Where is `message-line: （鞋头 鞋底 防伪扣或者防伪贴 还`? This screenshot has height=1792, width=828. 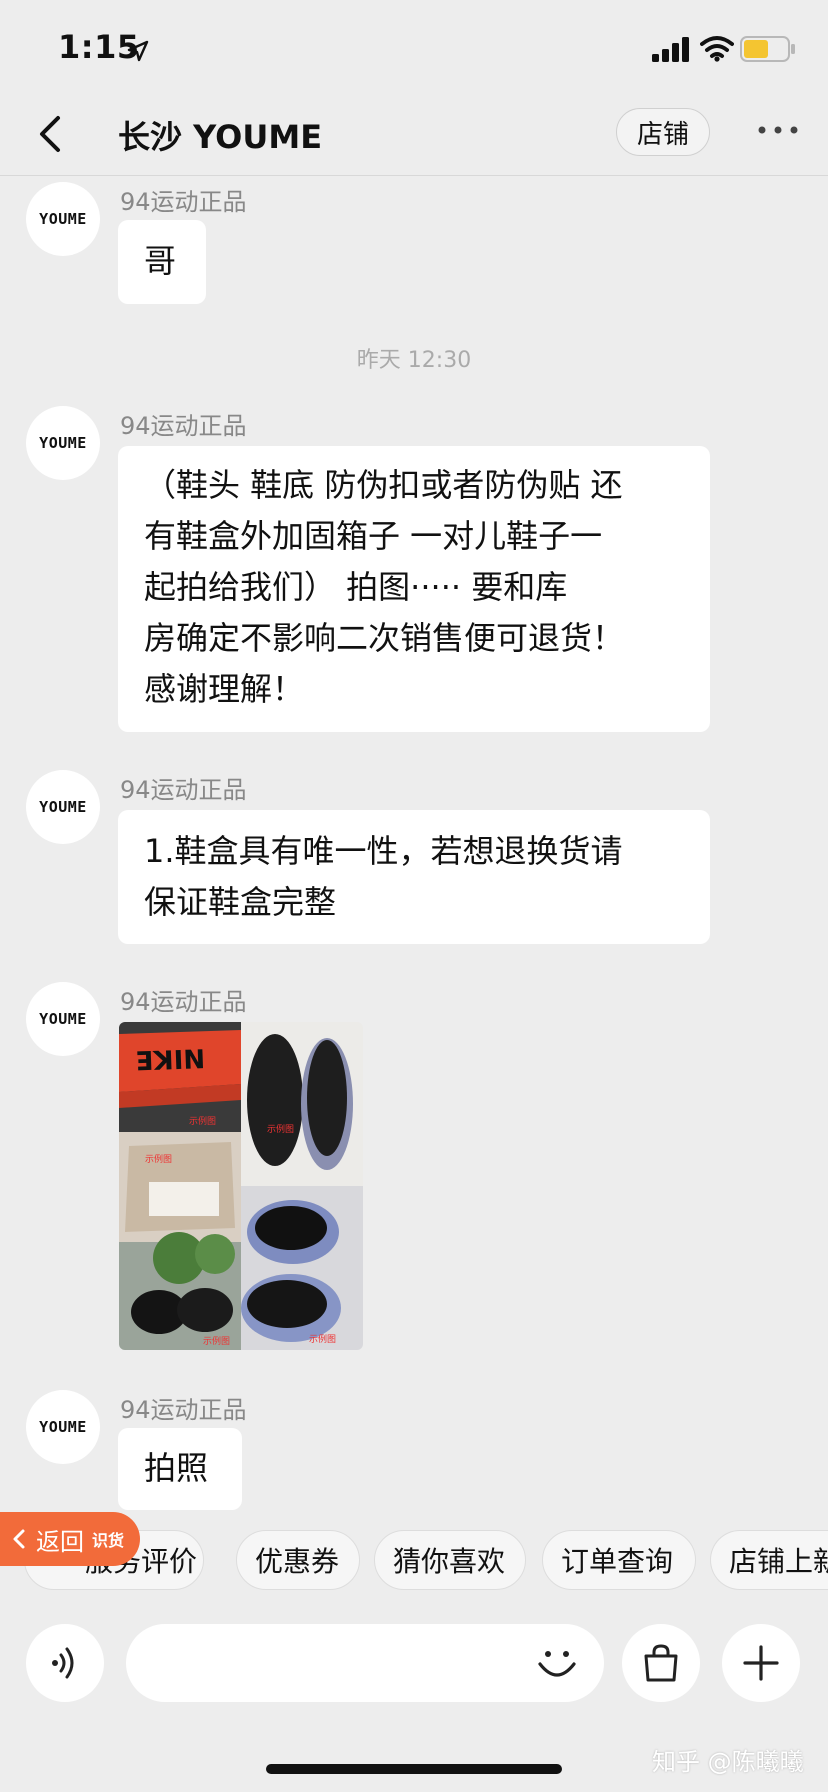
message-line: （鞋头 鞋底 防伪扣或者防伪贴 还 is located at coordinates (383, 485).